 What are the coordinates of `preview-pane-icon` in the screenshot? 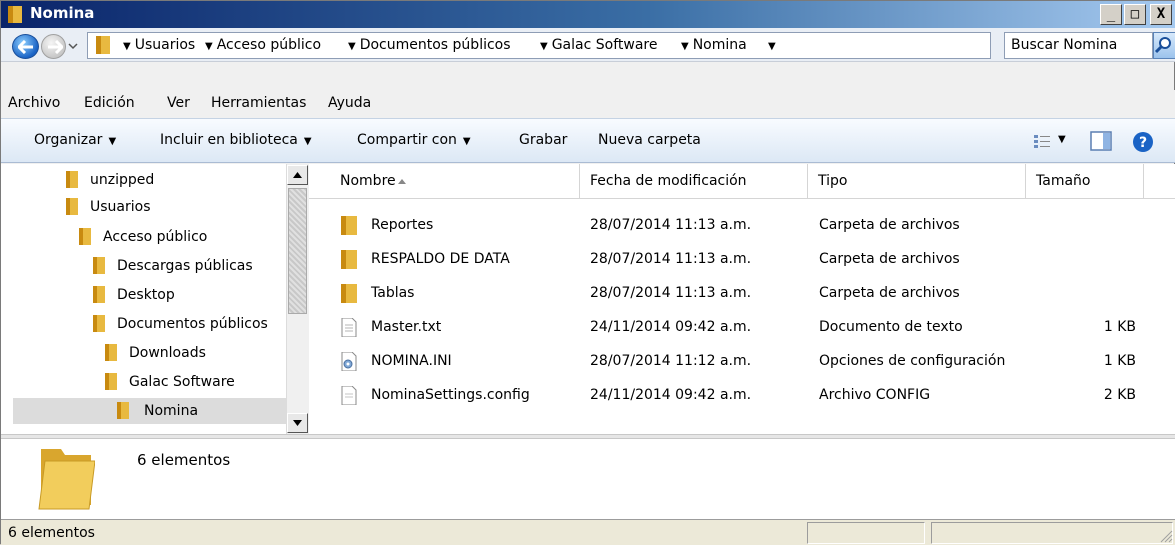 It's located at (1101, 141).